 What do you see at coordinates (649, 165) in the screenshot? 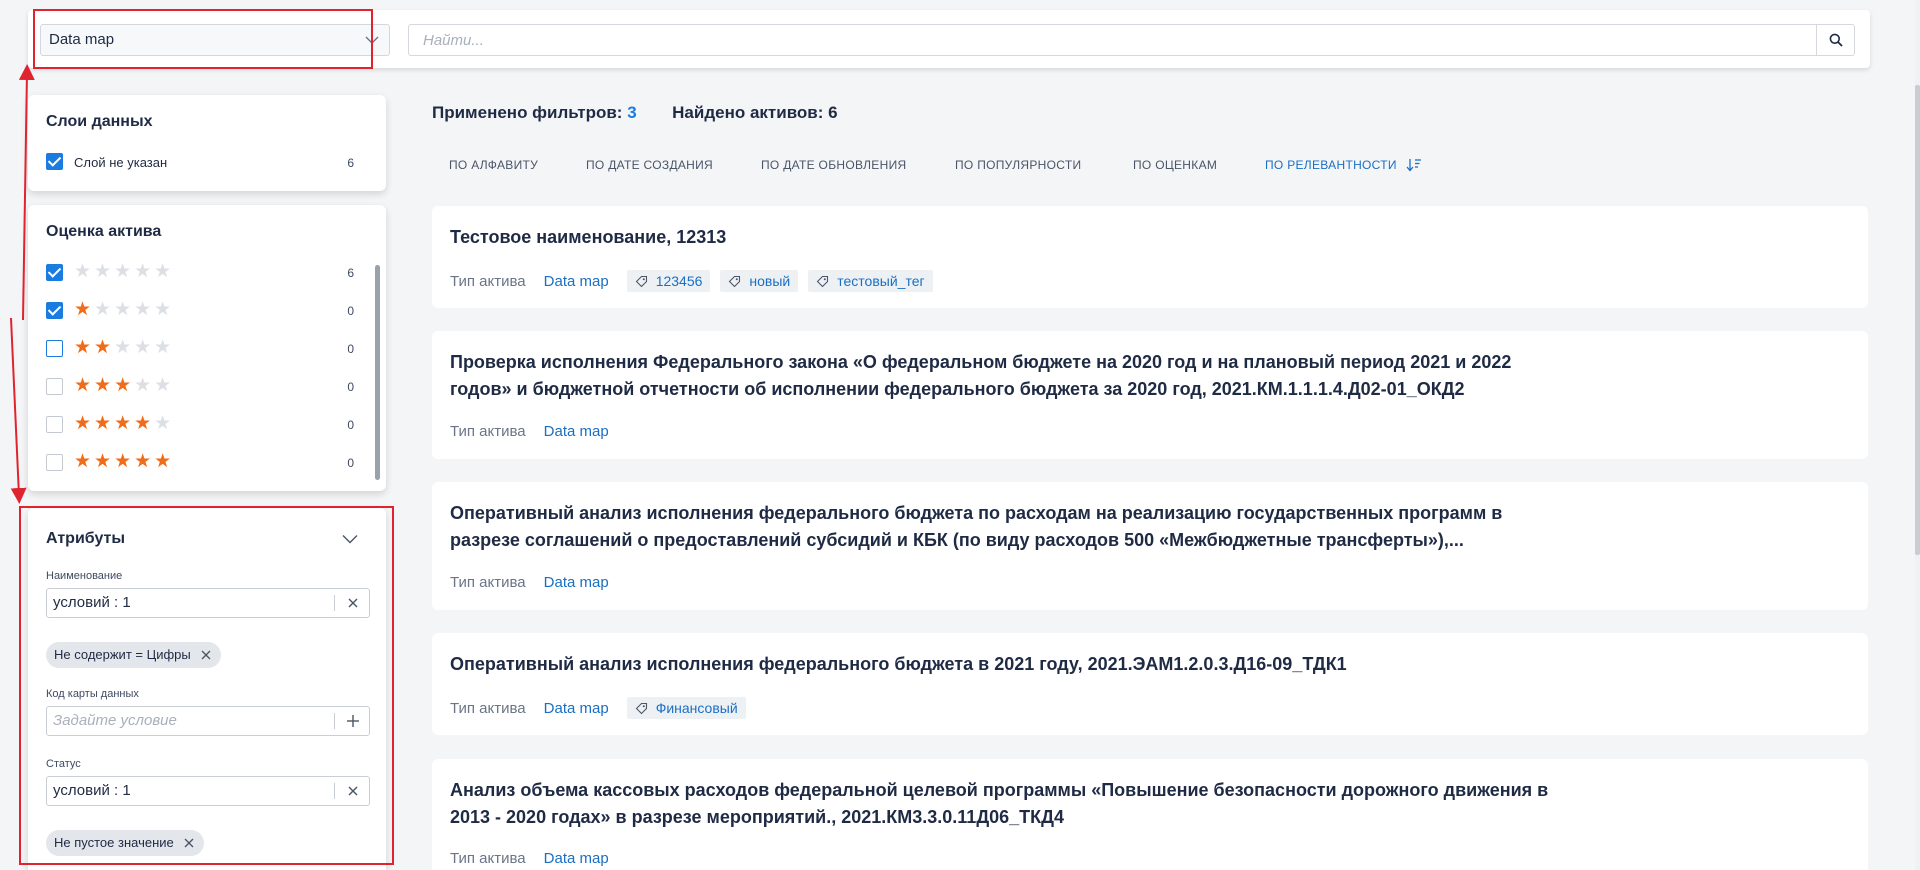
I see `sort-created: ПО ДАТЕ СОЗДАНИЯ` at bounding box center [649, 165].